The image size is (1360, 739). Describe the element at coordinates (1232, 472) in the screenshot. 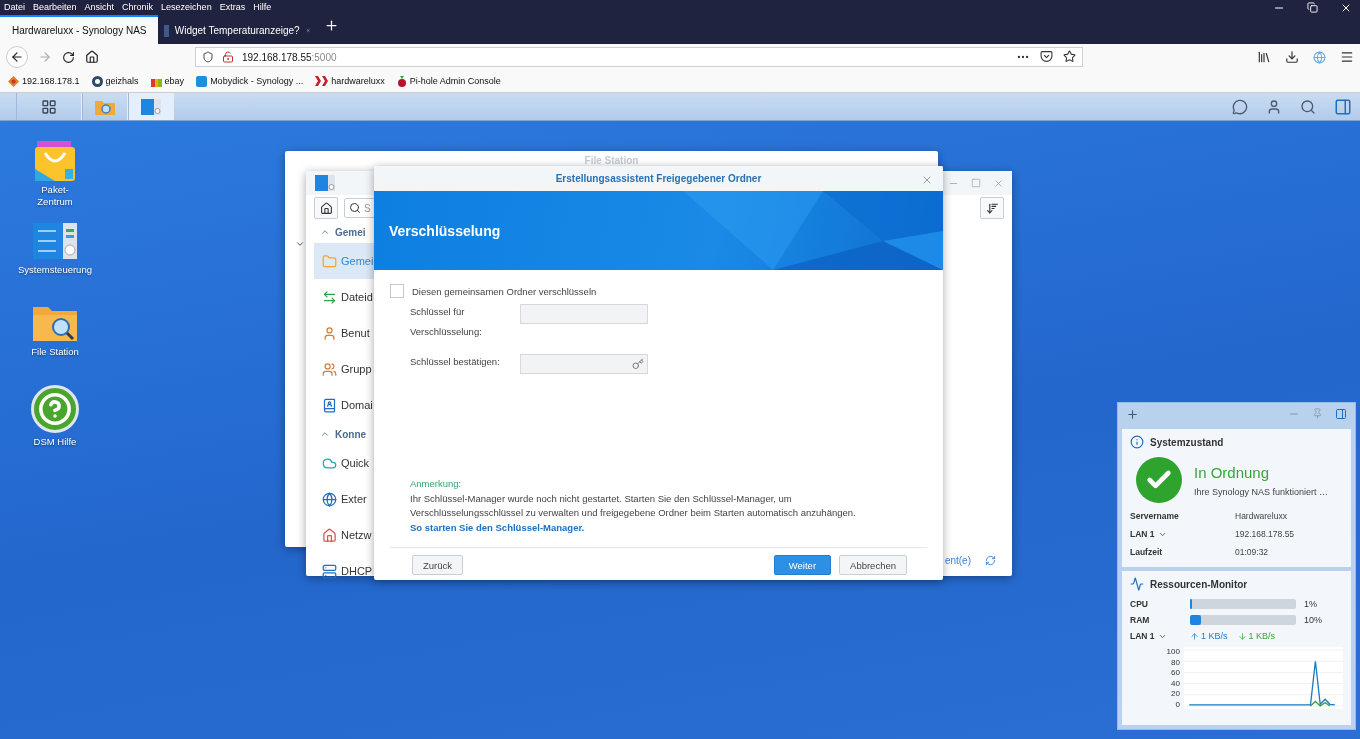

I see `status-title: In Ordnung` at that location.